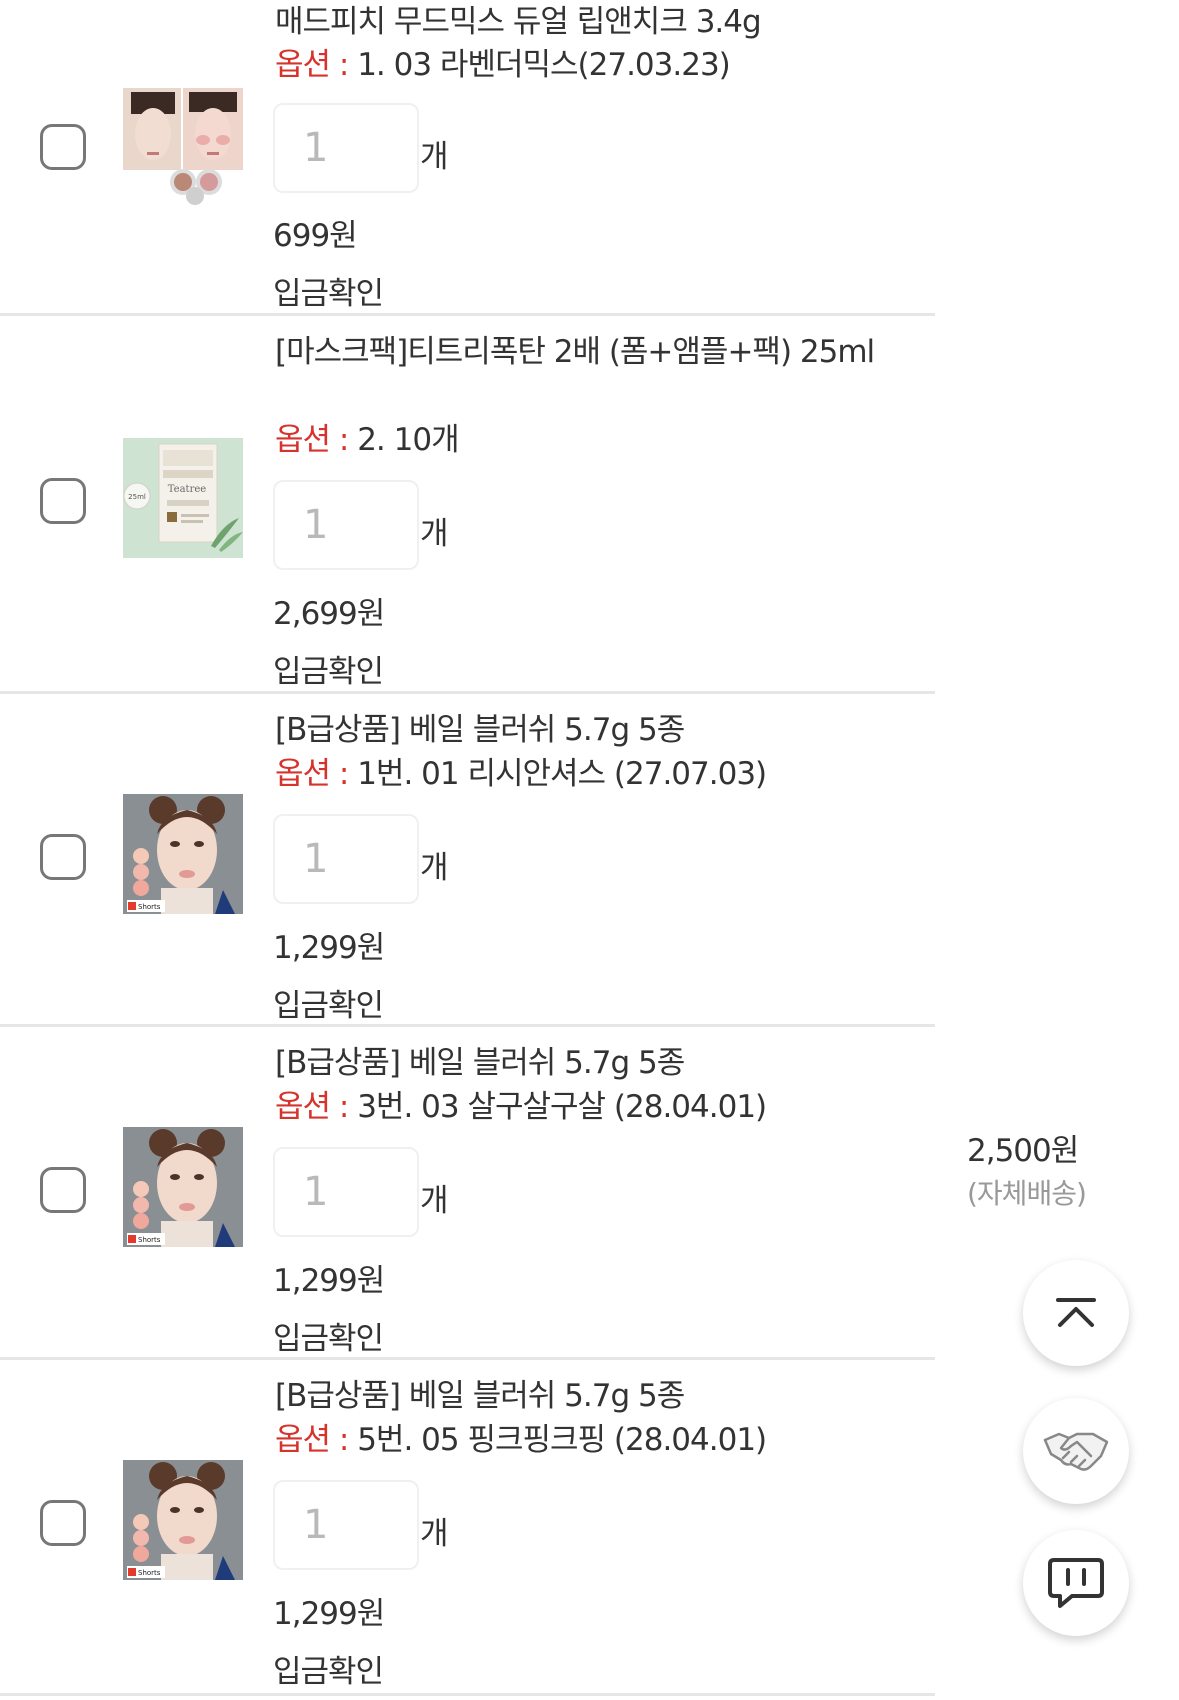 This screenshot has height=1700, width=1179. I want to click on product-thumbnail, so click(183, 148).